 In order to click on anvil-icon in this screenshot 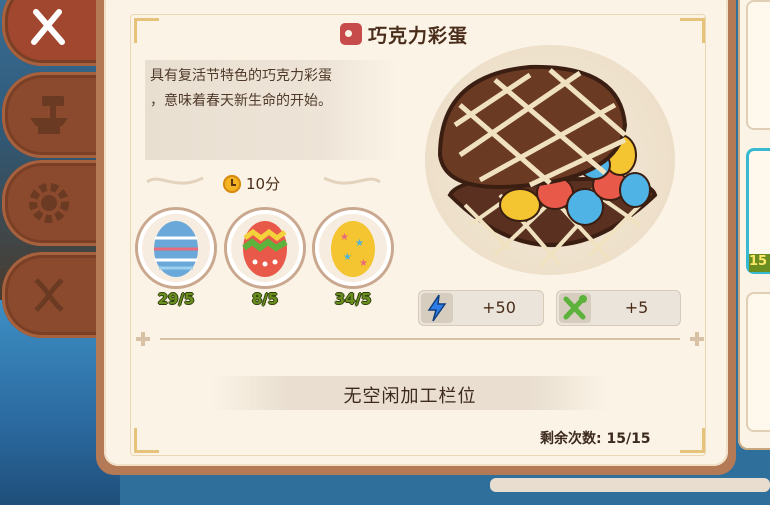, I will do `click(49, 115)`.